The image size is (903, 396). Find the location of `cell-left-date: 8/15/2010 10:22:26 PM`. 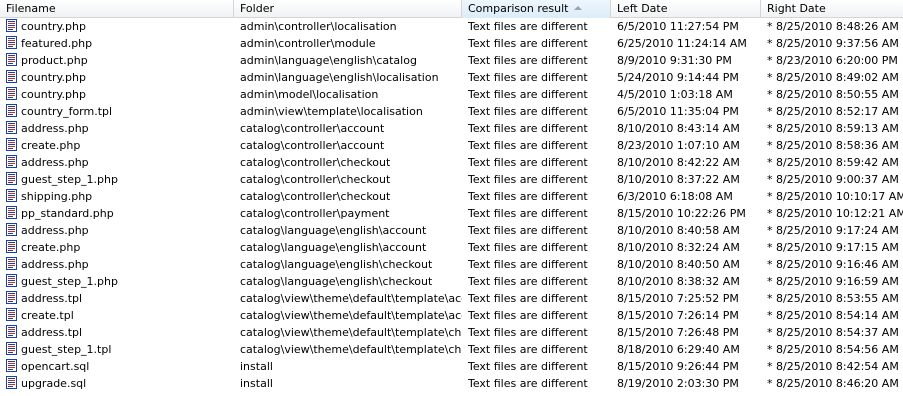

cell-left-date: 8/15/2010 10:22:26 PM is located at coordinates (681, 213).